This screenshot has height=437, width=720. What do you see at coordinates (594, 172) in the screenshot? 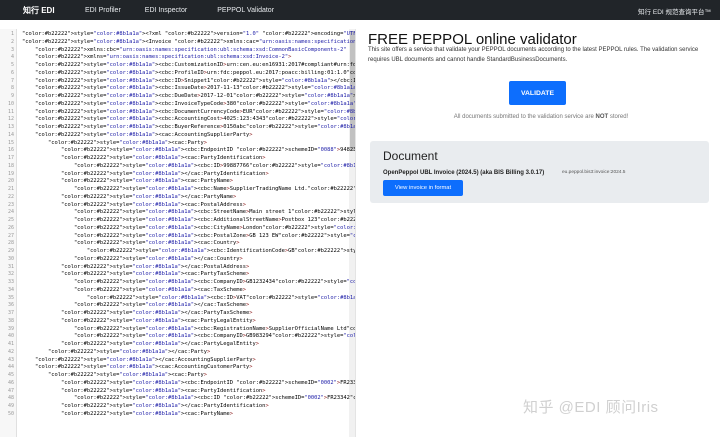
I see `document-type-id: eu.peppol.bis3:invoice:2024.5` at bounding box center [594, 172].